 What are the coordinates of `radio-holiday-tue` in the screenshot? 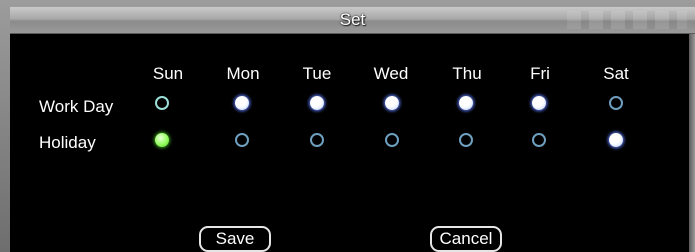 It's located at (317, 140).